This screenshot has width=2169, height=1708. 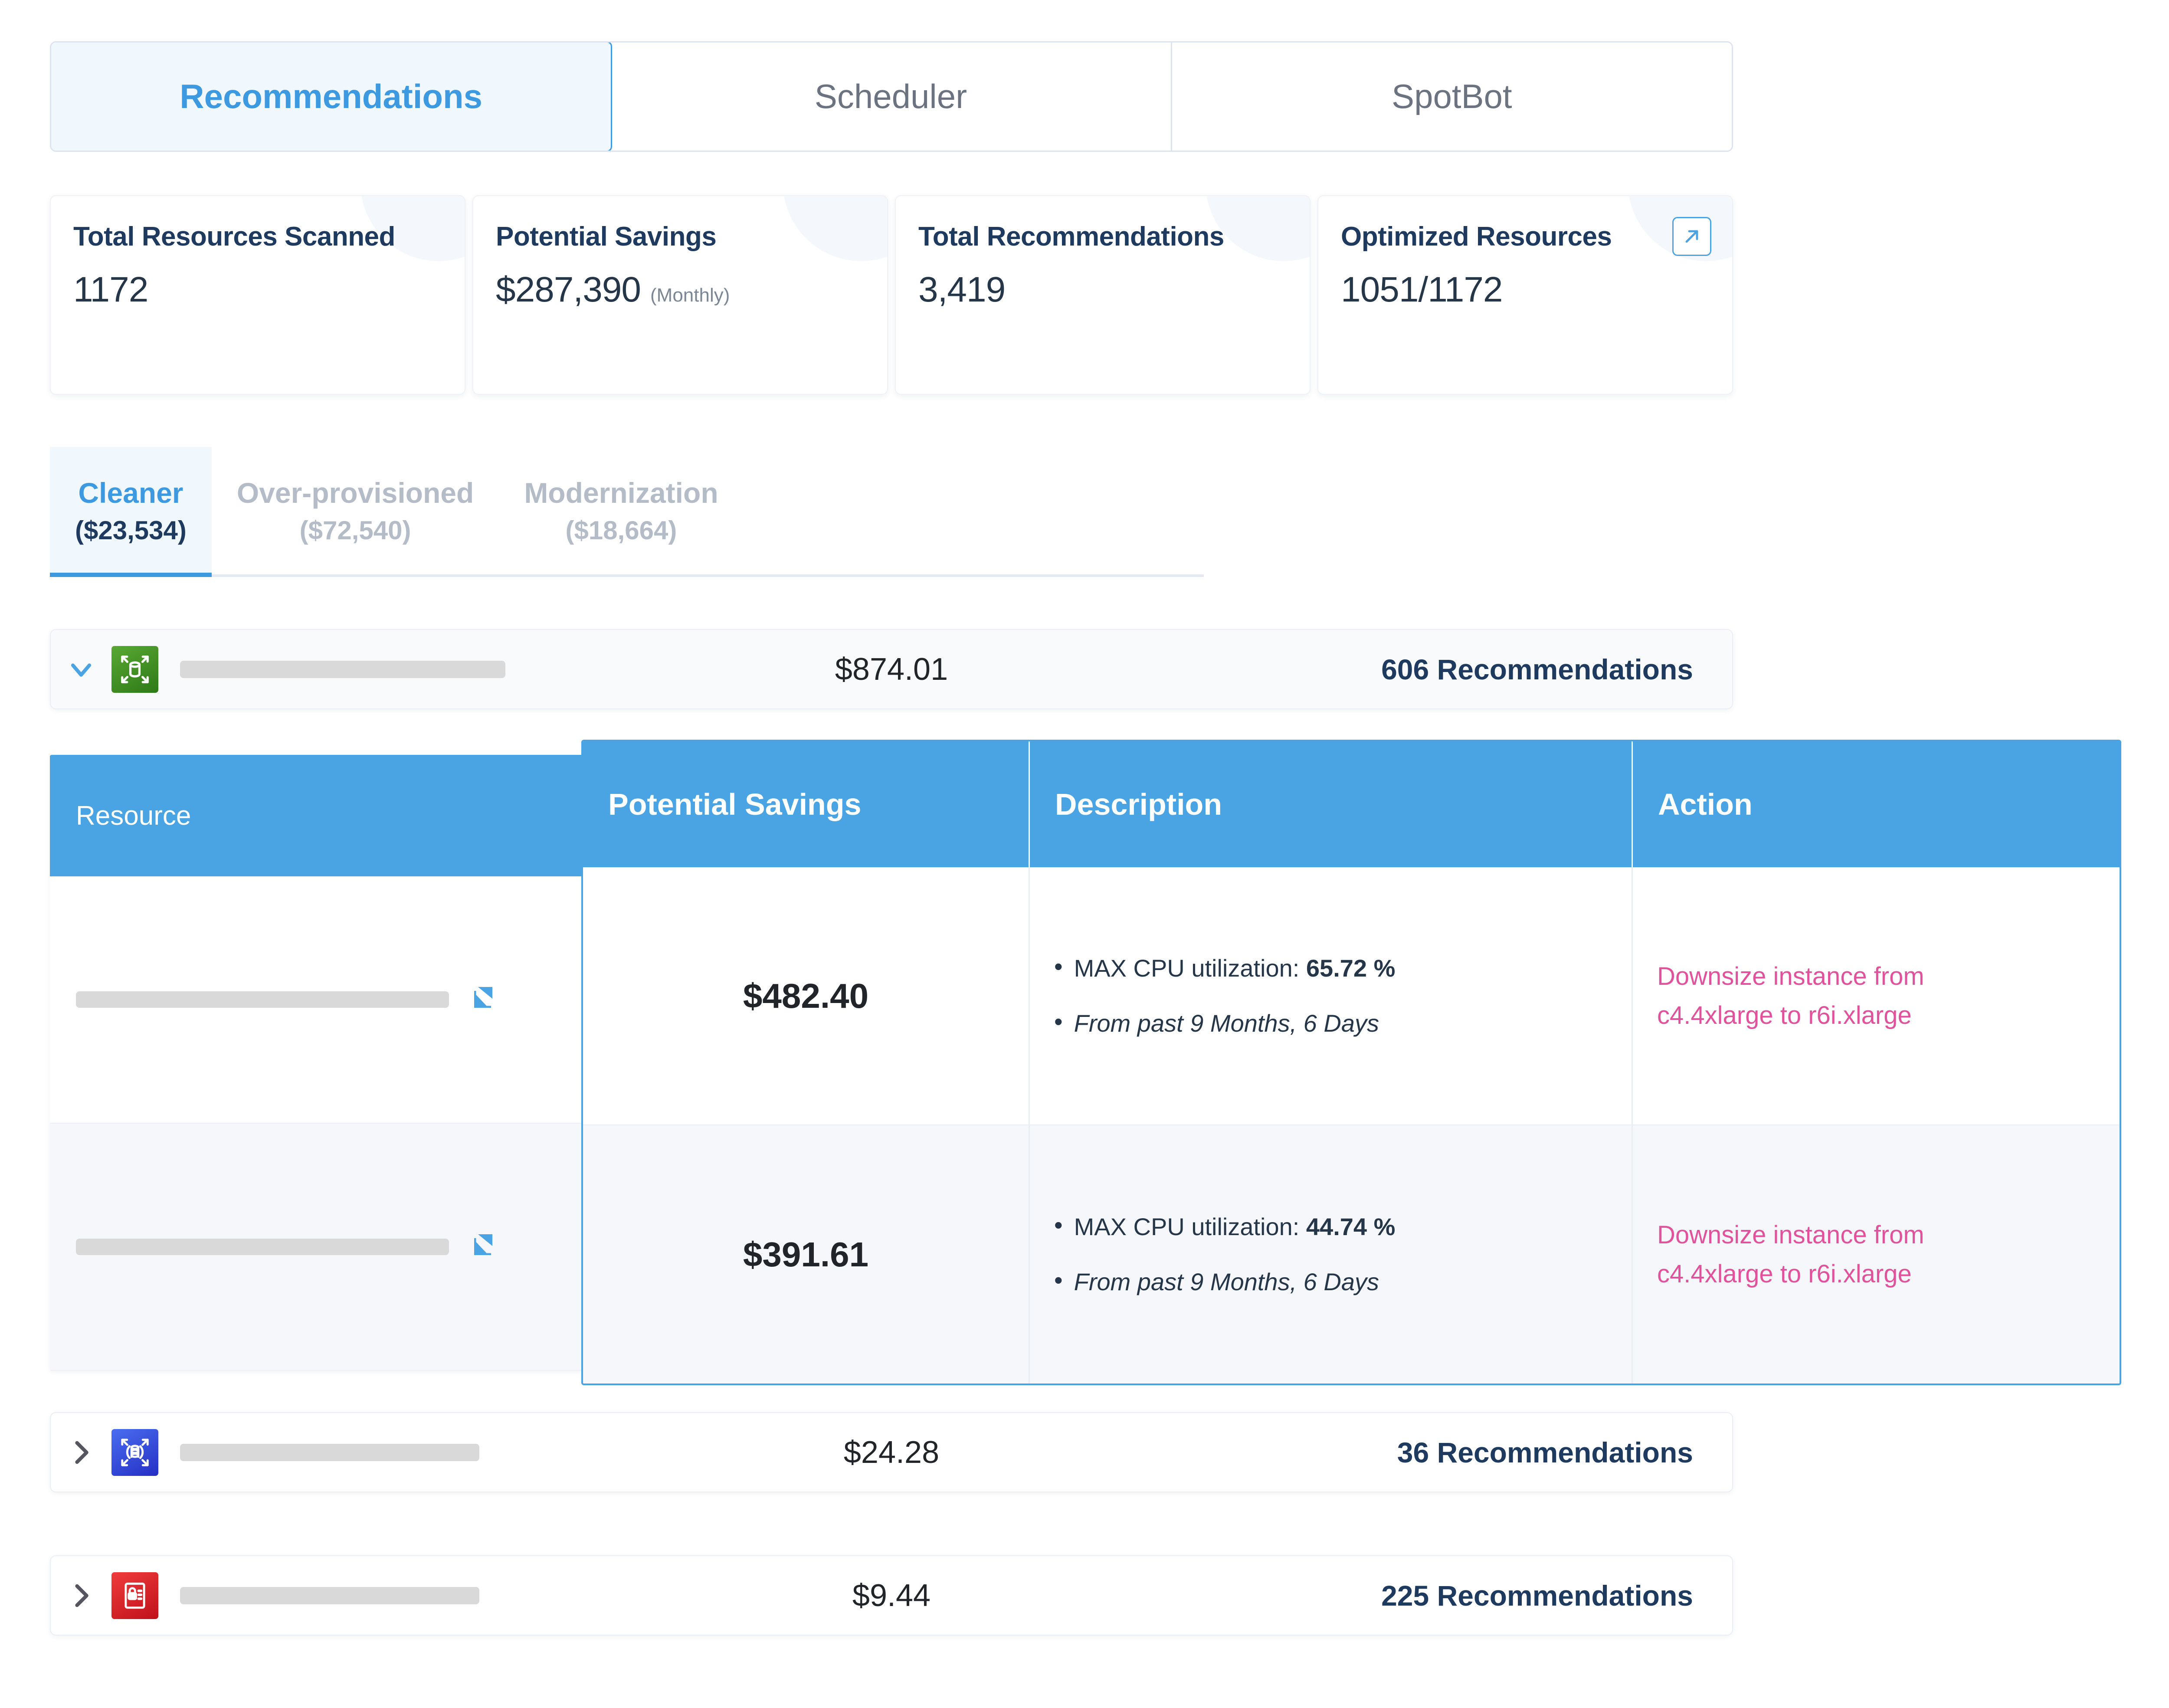 What do you see at coordinates (355, 492) in the screenshot?
I see `subtab-over-provisioned-label: Over-provisioned` at bounding box center [355, 492].